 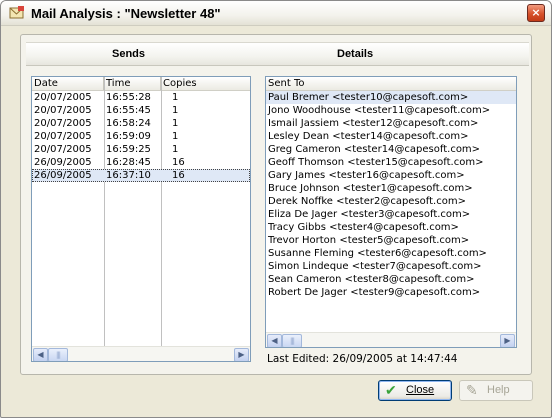 I want to click on list-item: Derek Noffke <tester2@capesoft.com>, so click(x=391, y=201).